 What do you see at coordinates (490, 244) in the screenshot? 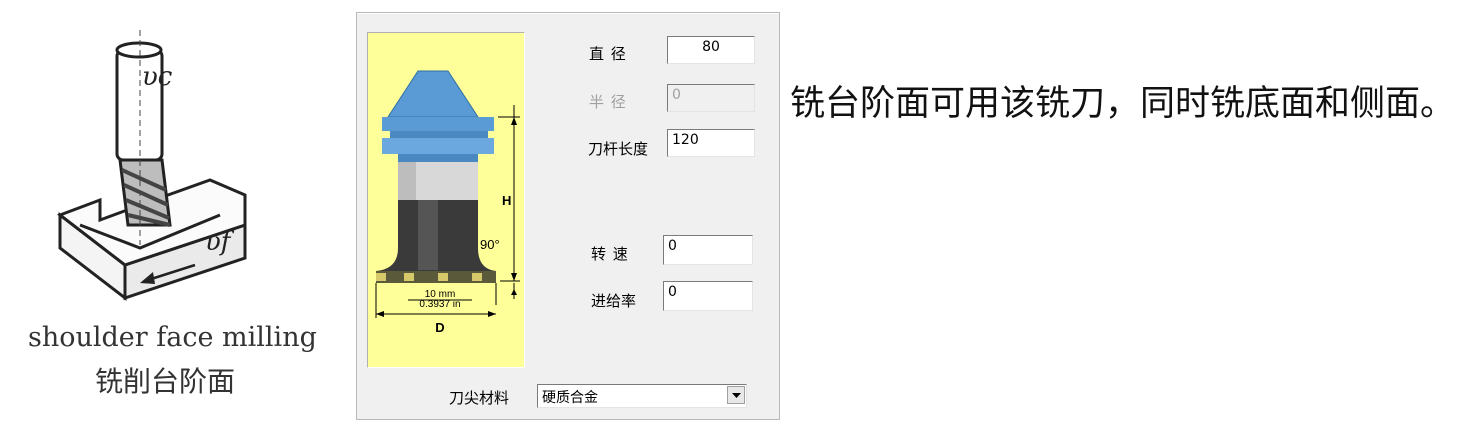
I see `angle-label: 90°` at bounding box center [490, 244].